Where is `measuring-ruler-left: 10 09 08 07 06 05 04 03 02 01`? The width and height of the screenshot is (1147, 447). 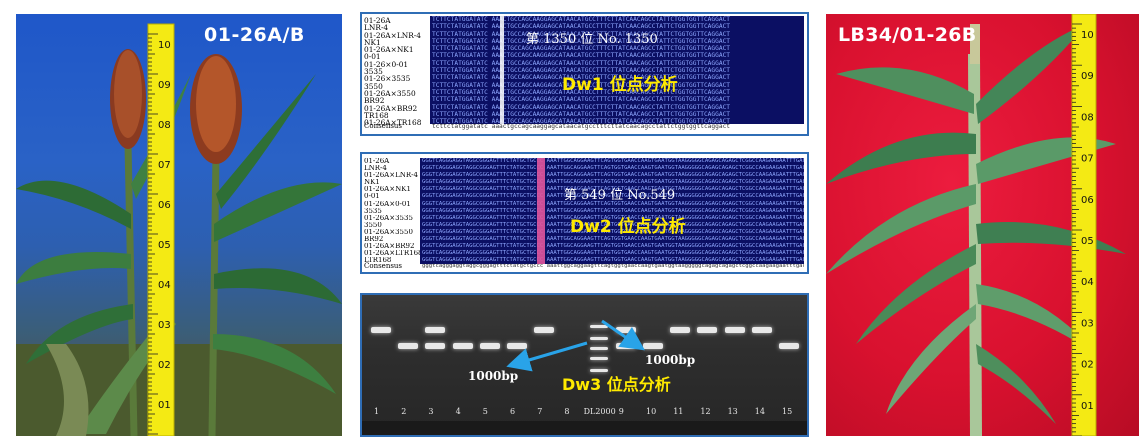 measuring-ruler-left: 10 09 08 07 06 05 04 03 02 01 is located at coordinates (161, 229).